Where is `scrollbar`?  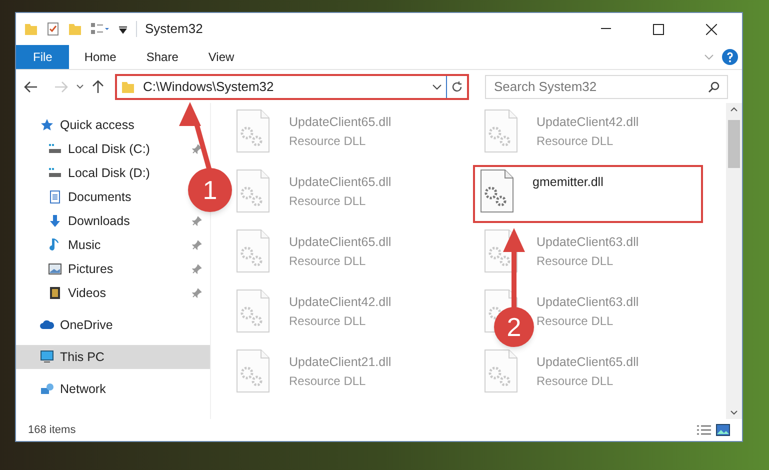 scrollbar is located at coordinates (734, 261).